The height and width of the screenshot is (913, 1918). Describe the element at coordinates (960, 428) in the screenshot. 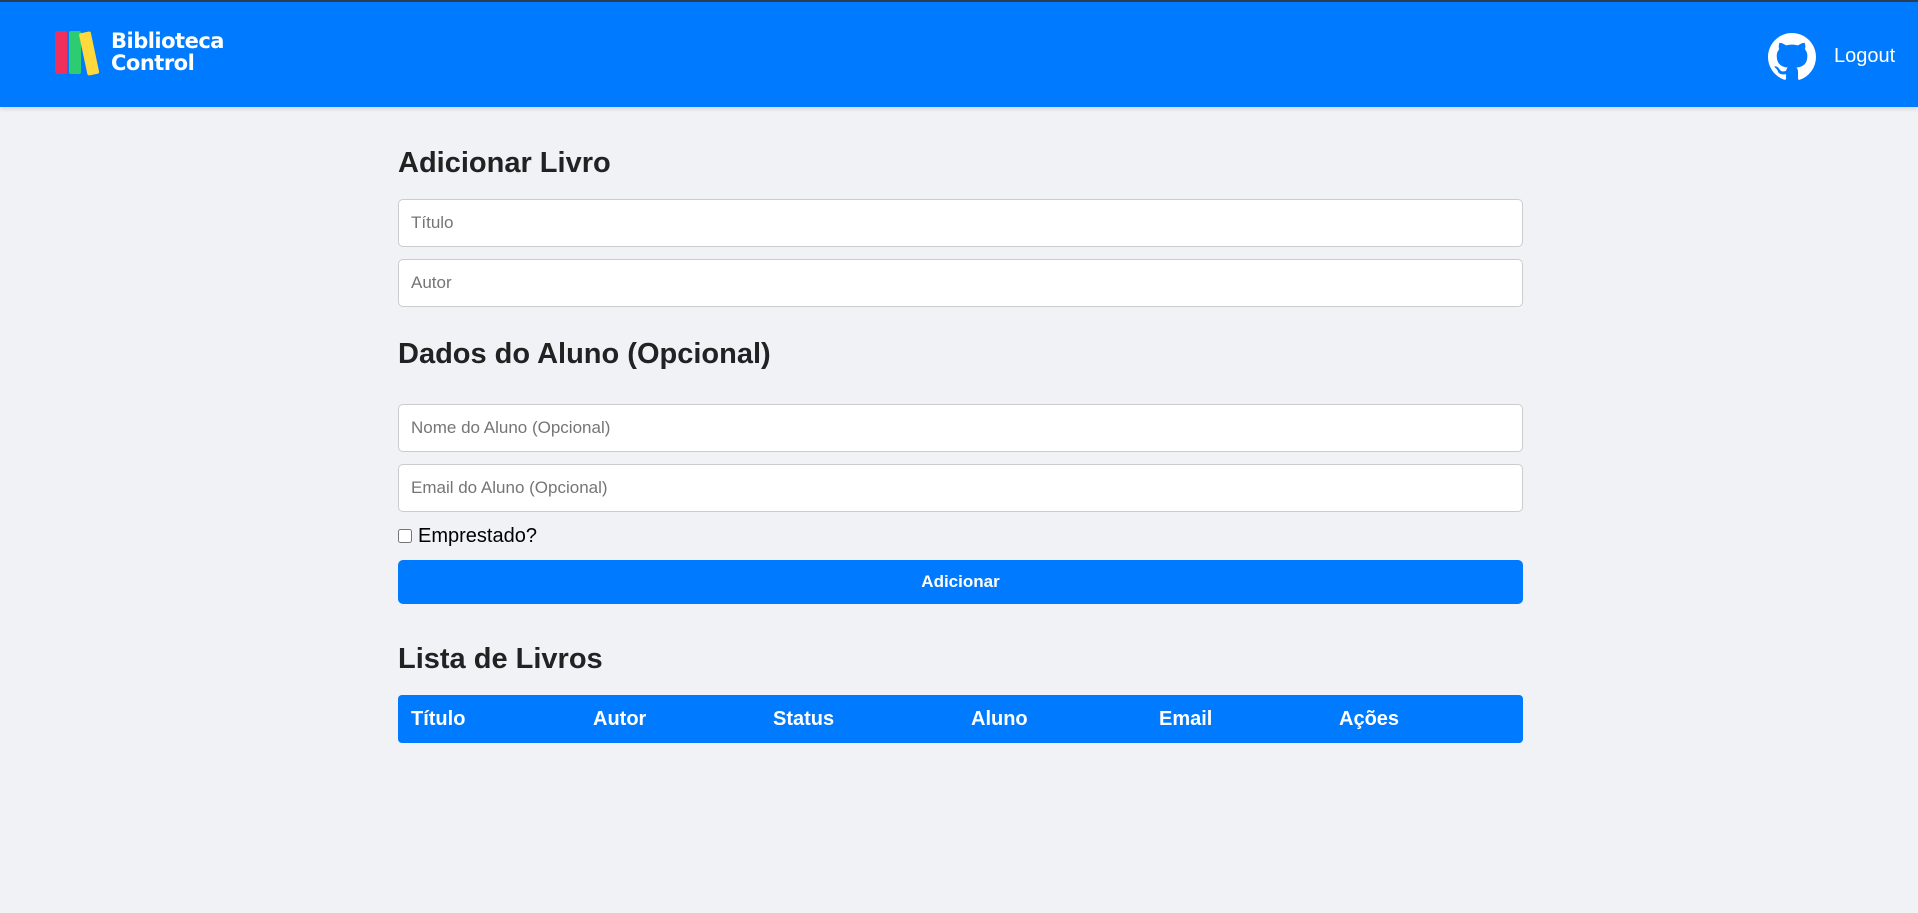

I see `student-name-input` at that location.